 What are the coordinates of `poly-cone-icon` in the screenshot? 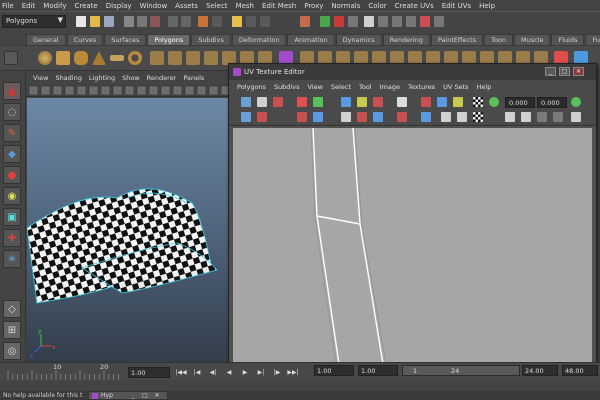 It's located at (99, 58).